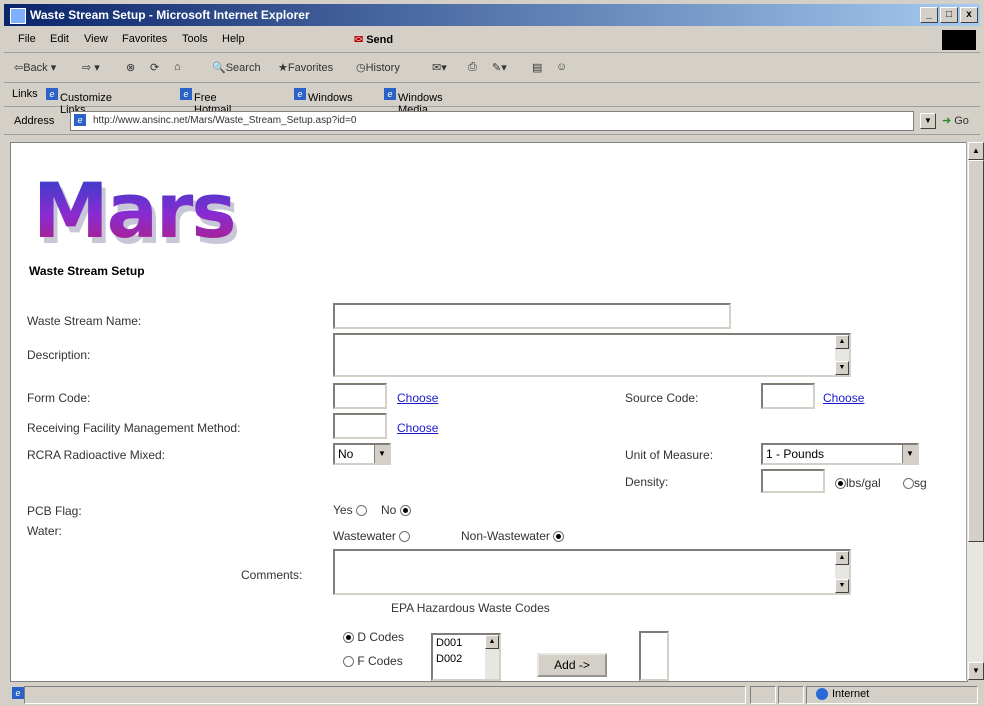 Image resolution: width=984 pixels, height=706 pixels. Describe the element at coordinates (909, 454) in the screenshot. I see `chevron-down-icon: ▼` at that location.